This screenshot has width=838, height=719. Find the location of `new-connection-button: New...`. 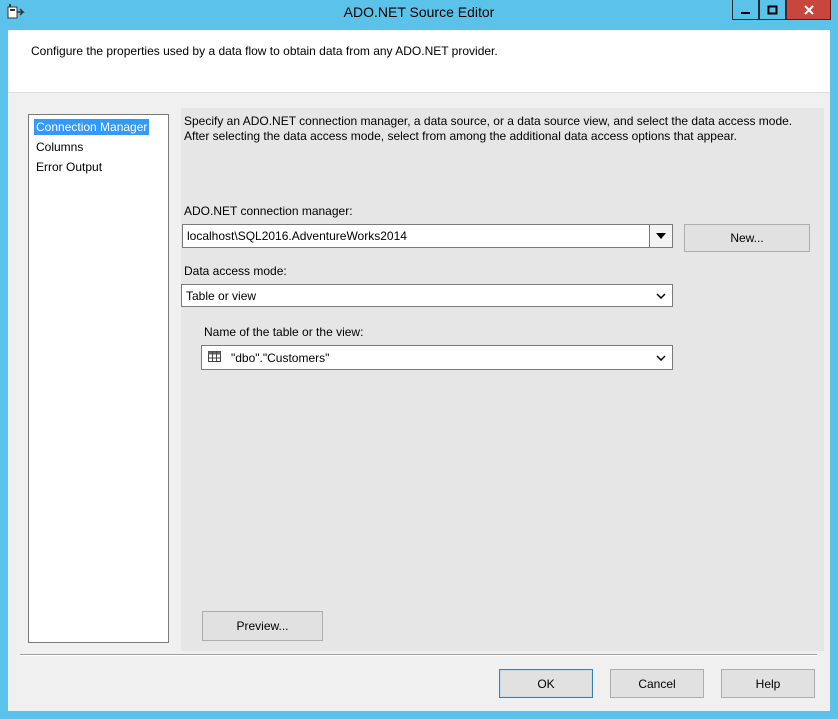

new-connection-button: New... is located at coordinates (747, 238).